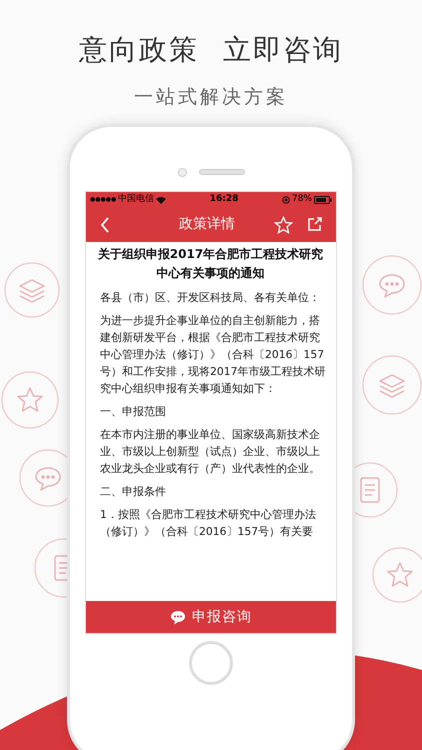 The image size is (422, 750). What do you see at coordinates (208, 523) in the screenshot?
I see `article-paragraph: 1．按照《合肥市工程技术研究中心管理办法（修订）》（合科〔2016〕157号）有关要` at bounding box center [208, 523].